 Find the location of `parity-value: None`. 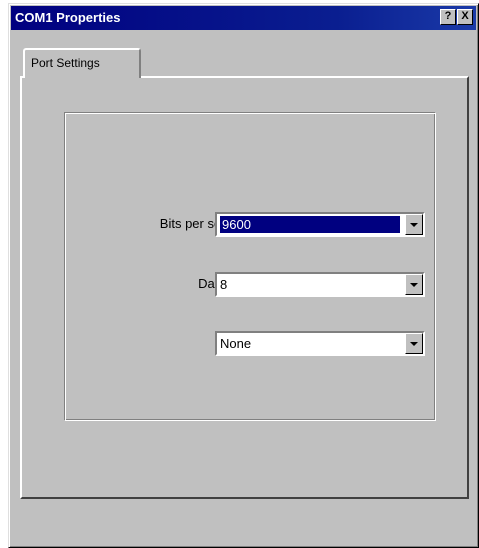

parity-value: None is located at coordinates (236, 343).